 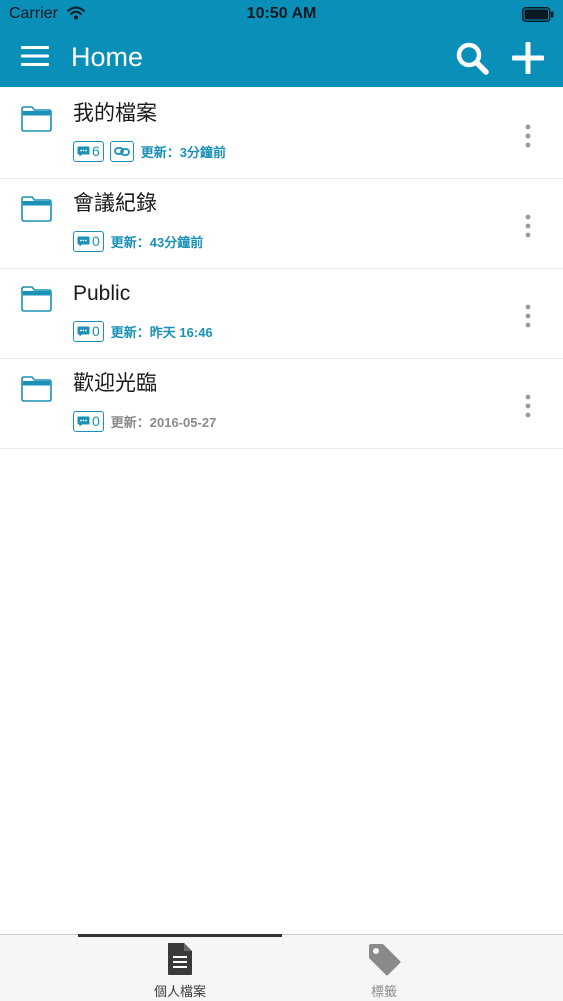 What do you see at coordinates (281, 967) in the screenshot?
I see `tab-bar: 個人檔案 標籤` at bounding box center [281, 967].